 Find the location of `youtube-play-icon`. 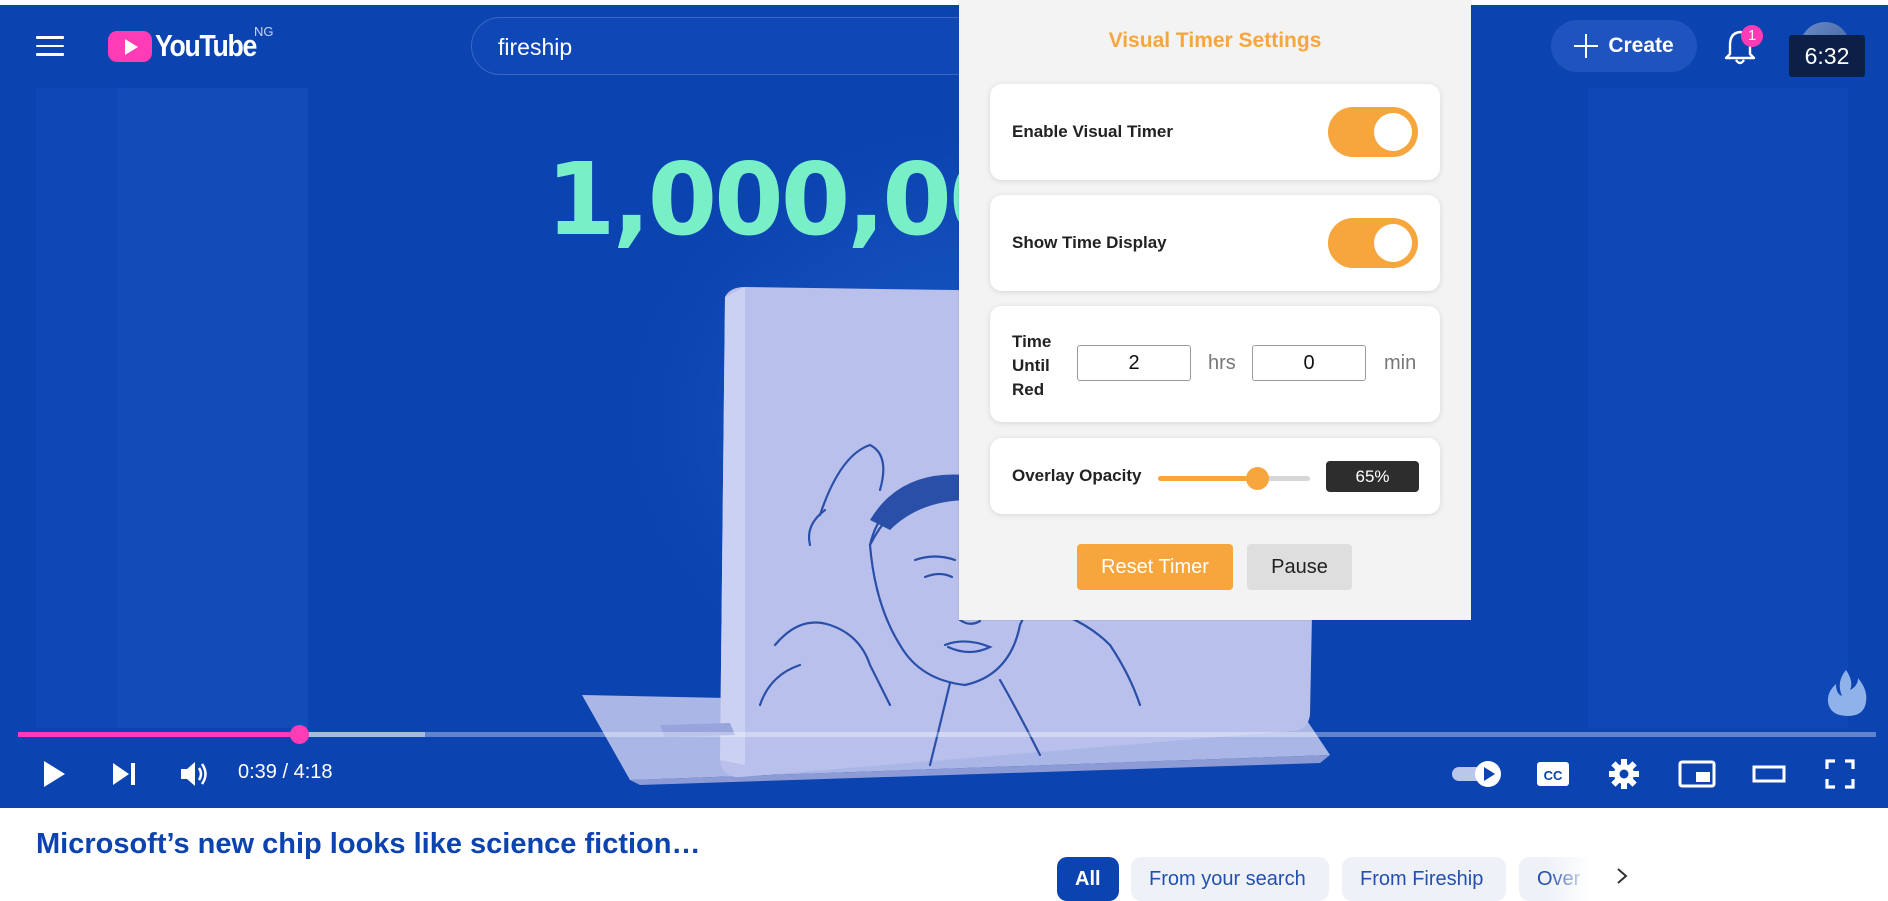

youtube-play-icon is located at coordinates (130, 46).